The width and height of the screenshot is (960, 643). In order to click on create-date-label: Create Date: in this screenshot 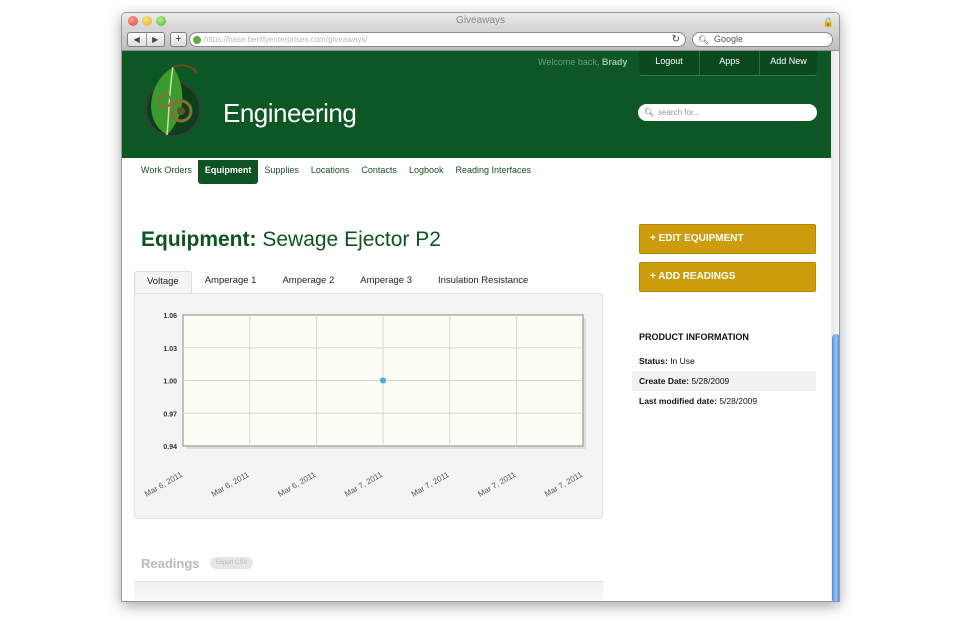, I will do `click(664, 381)`.